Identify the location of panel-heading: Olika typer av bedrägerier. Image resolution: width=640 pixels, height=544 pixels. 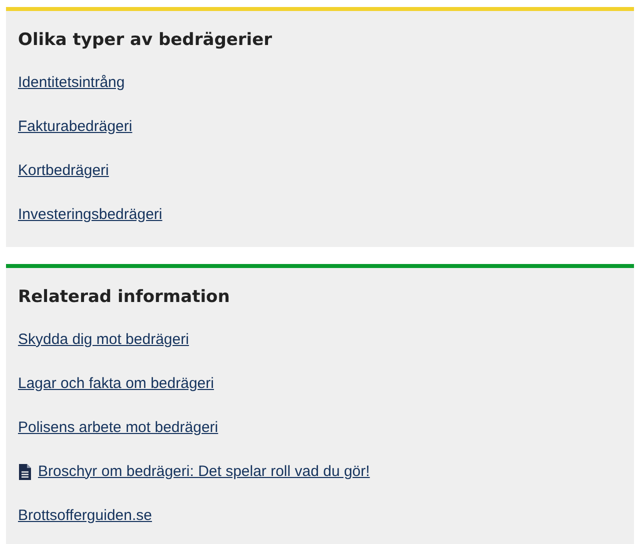
(146, 40).